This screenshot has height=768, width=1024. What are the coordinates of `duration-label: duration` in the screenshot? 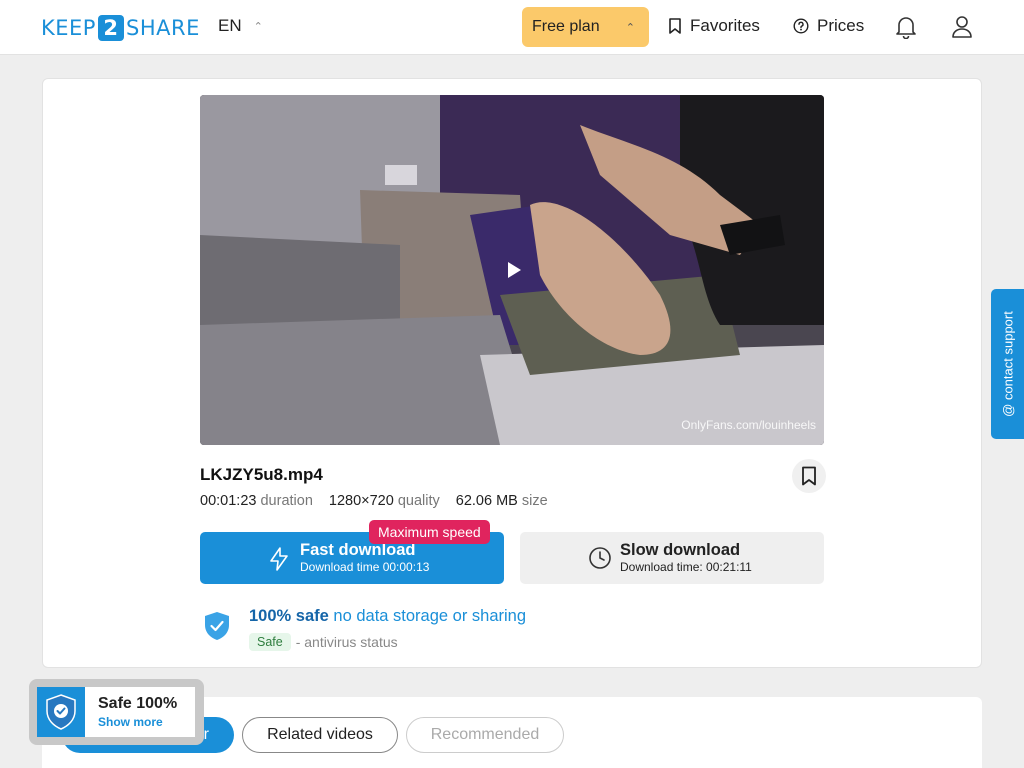 It's located at (286, 501).